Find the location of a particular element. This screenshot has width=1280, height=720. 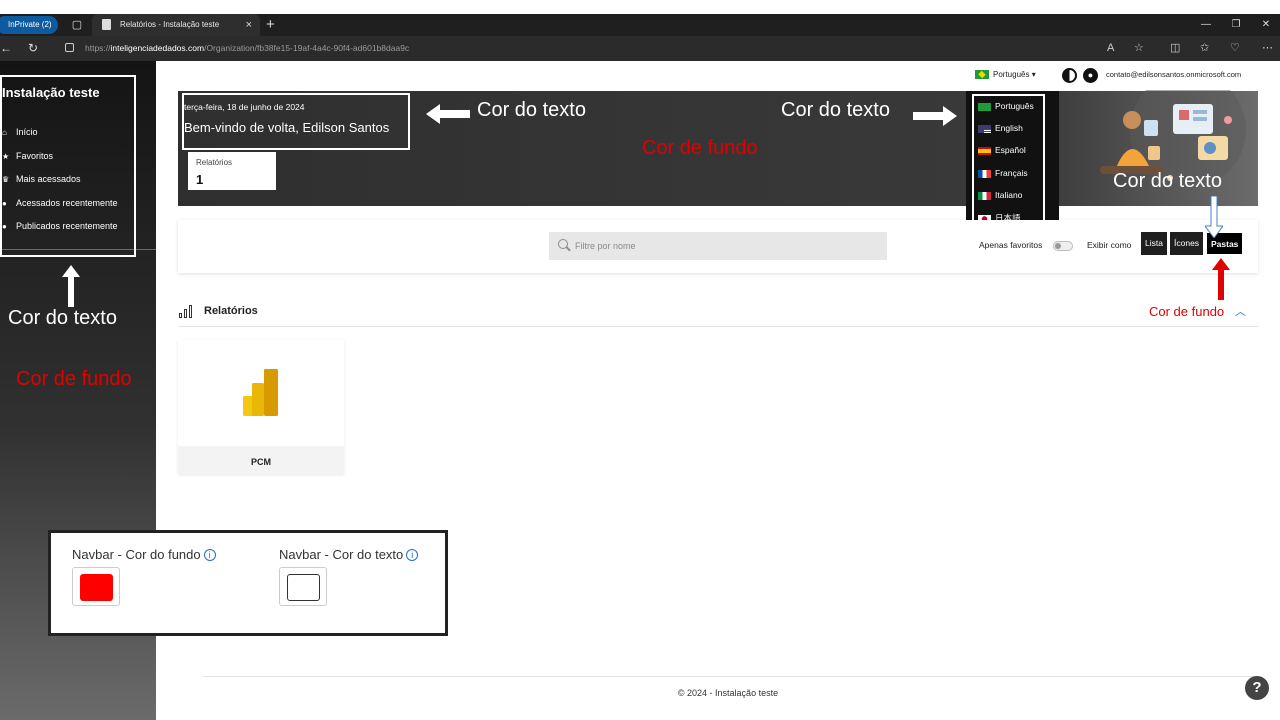

footer-text: © 2024 - Instalação teste is located at coordinates (728, 693).